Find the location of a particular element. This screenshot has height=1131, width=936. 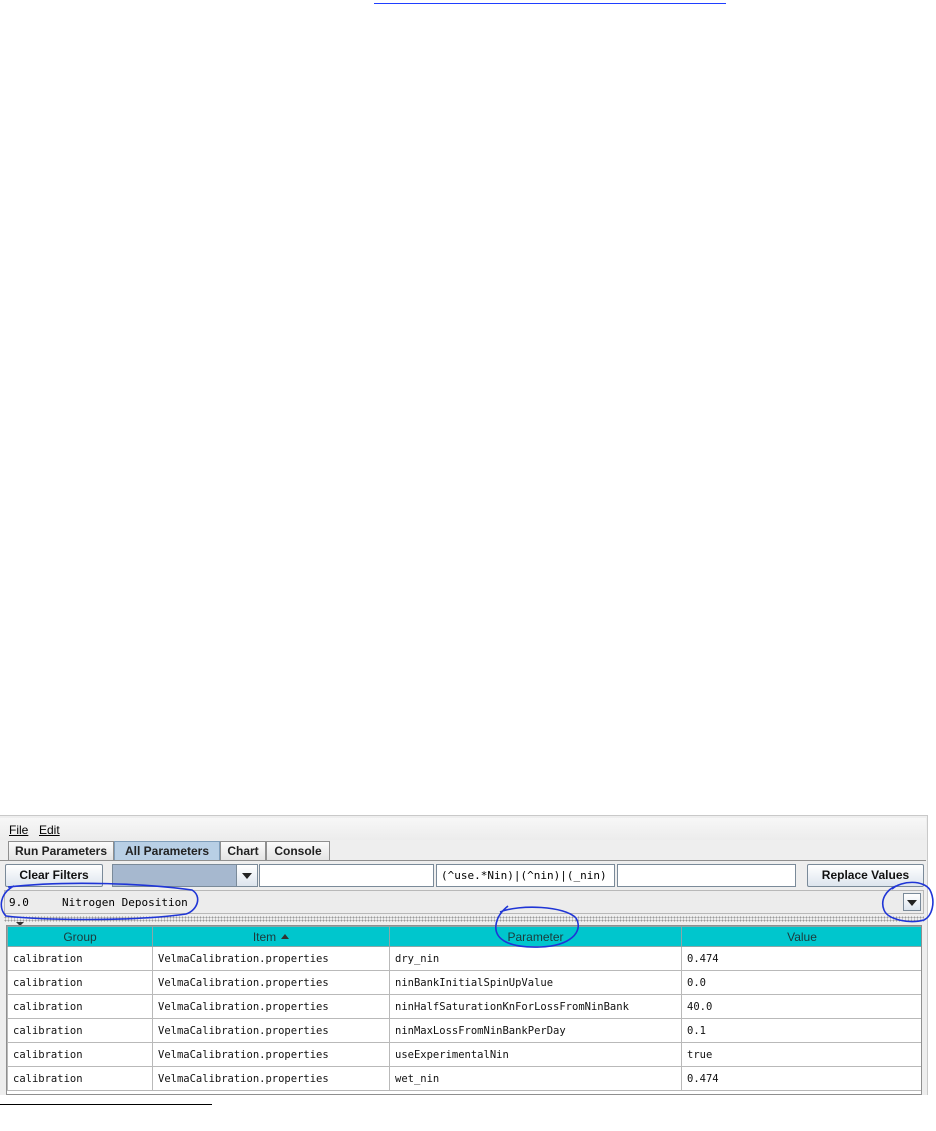

tab-divider is located at coordinates (463, 860).